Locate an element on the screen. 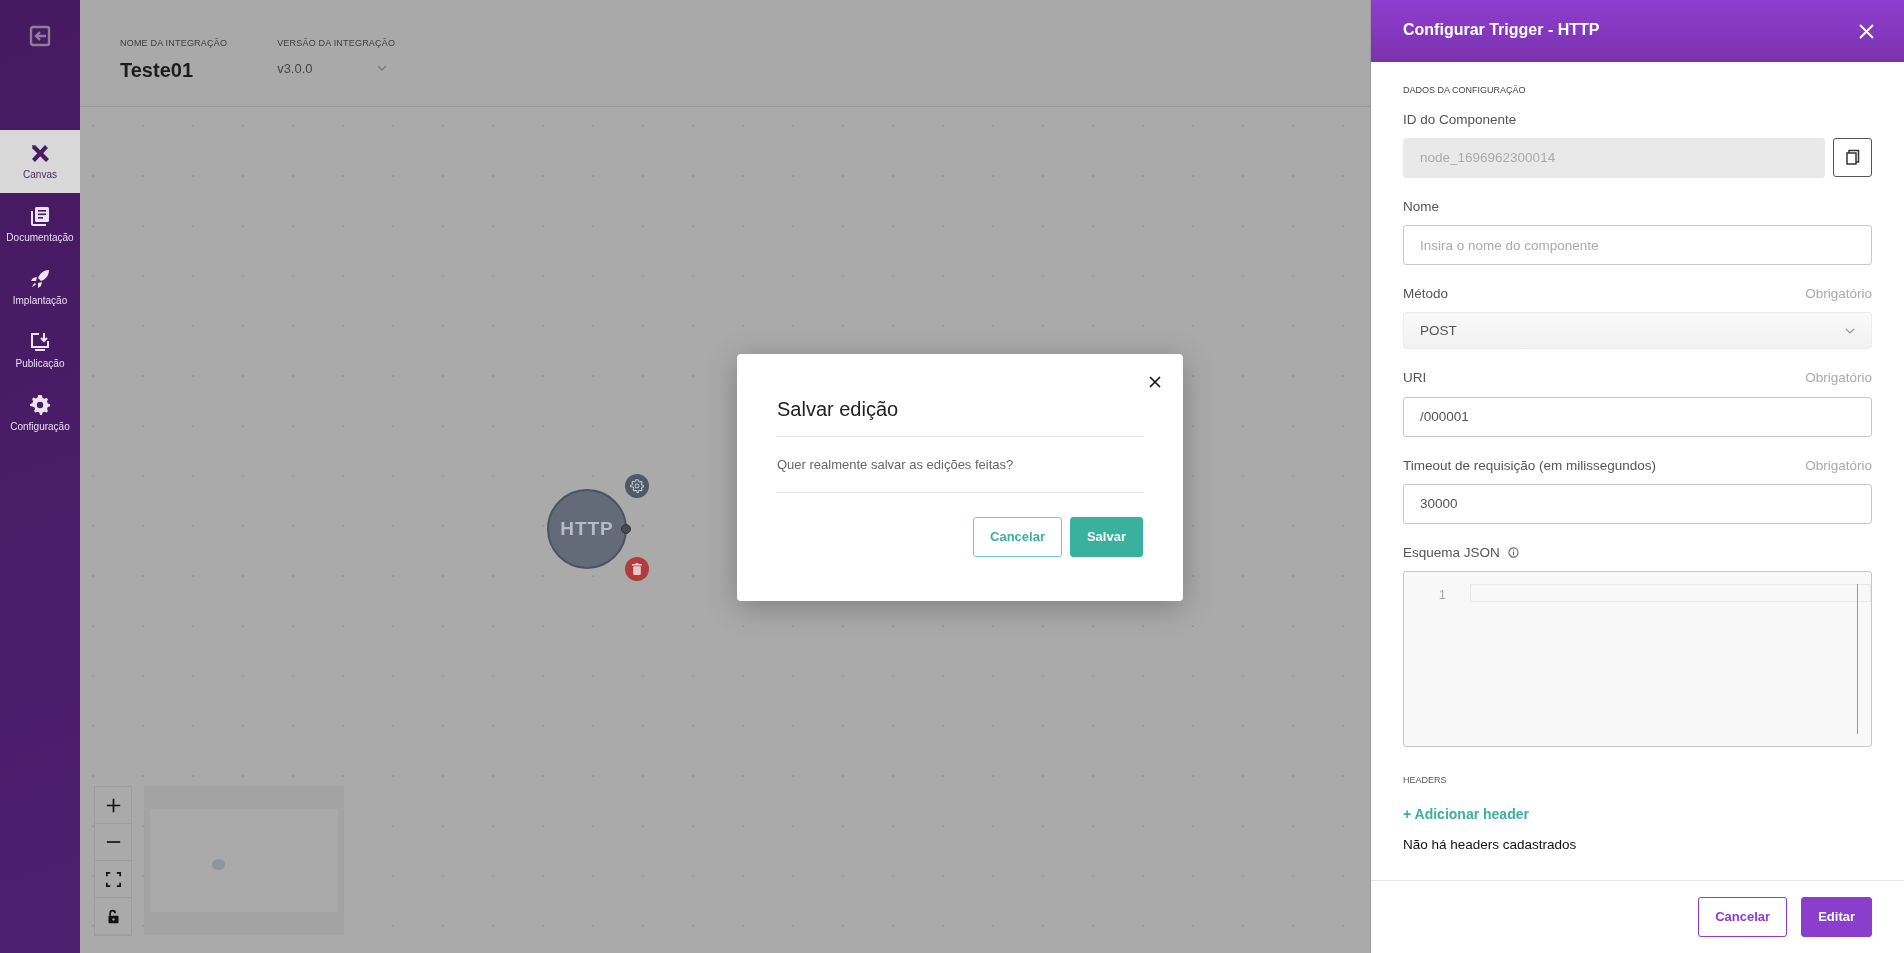 This screenshot has width=1904, height=953. sidebar-label: Implantação is located at coordinates (40, 300).